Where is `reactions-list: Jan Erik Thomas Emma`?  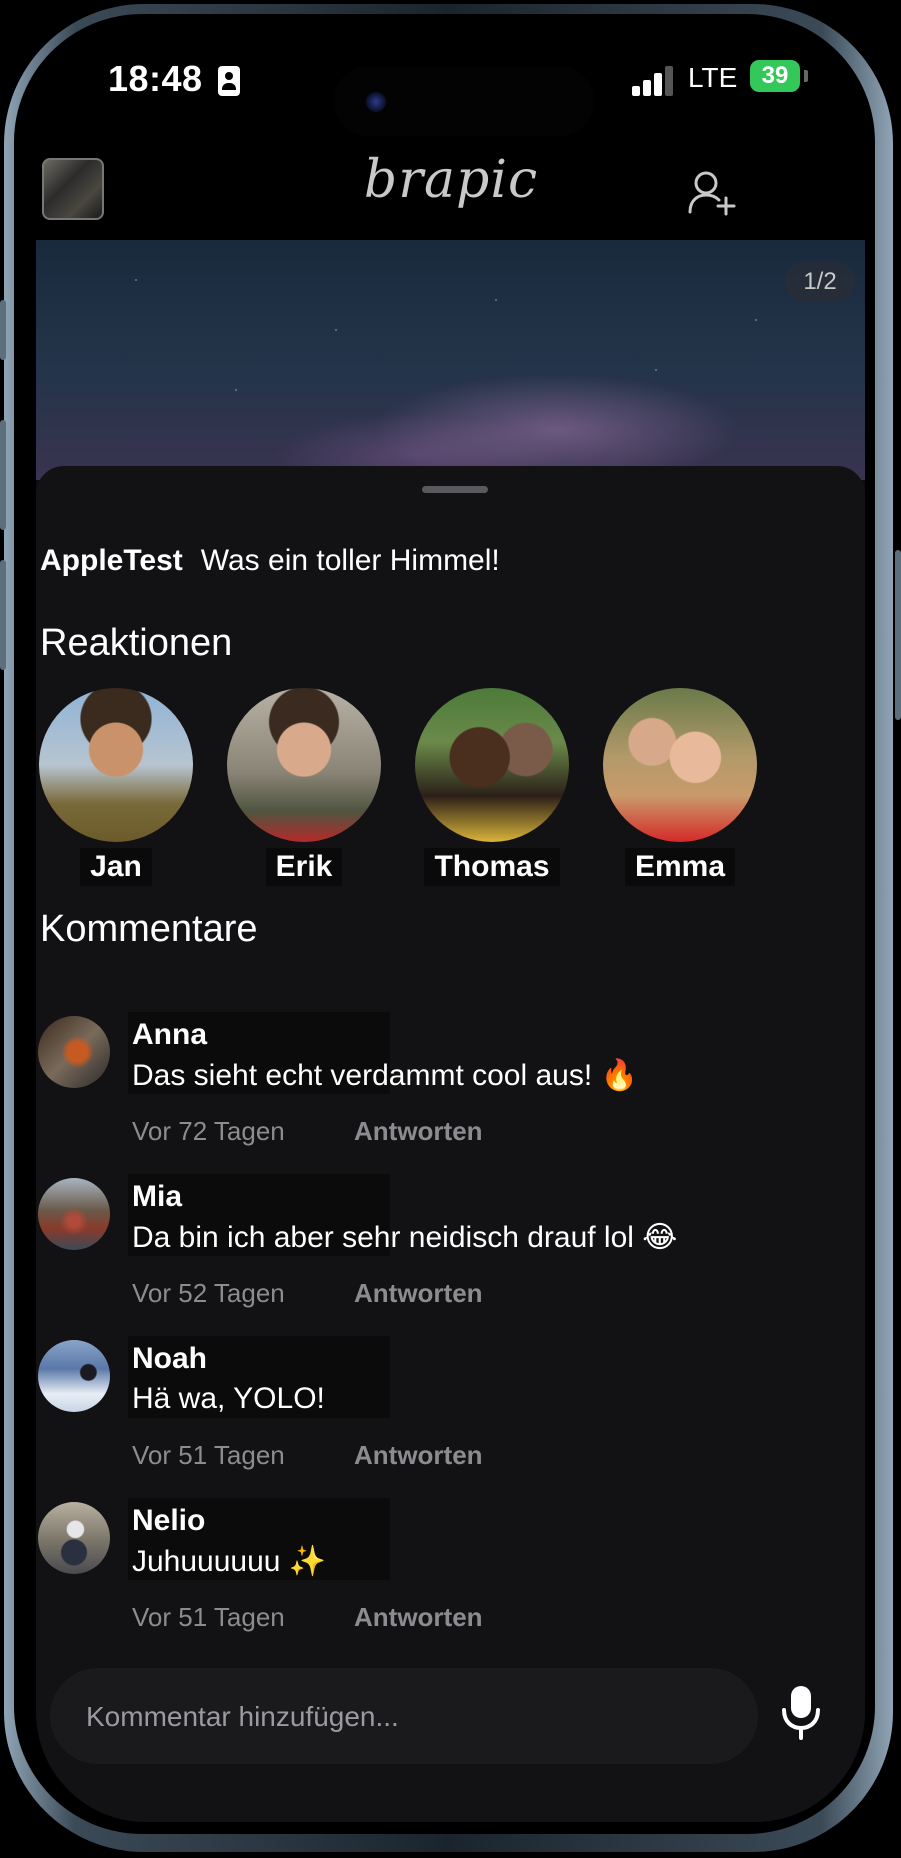
reactions-list: Jan Erik Thomas Emma is located at coordinates (450, 788).